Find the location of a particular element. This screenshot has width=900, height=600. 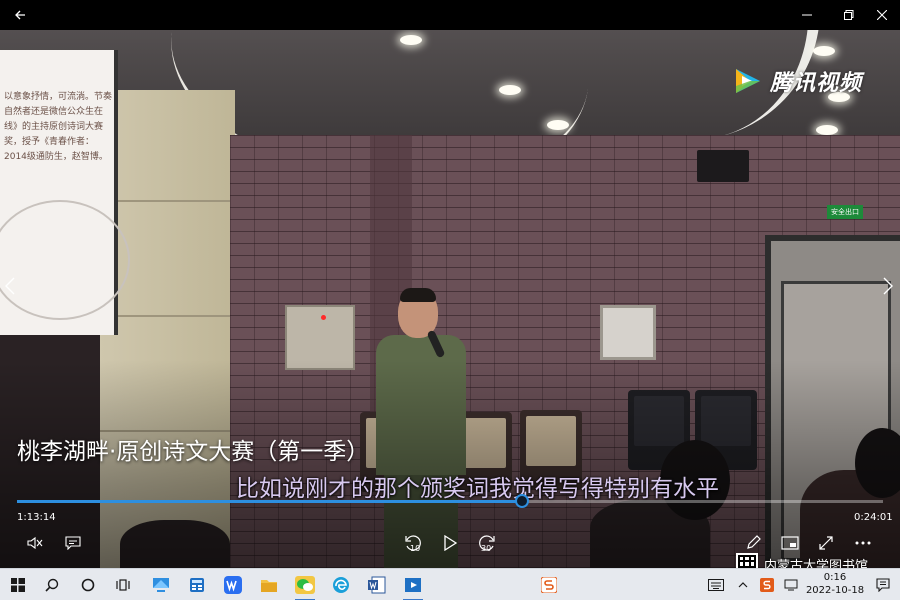

seek-thumb is located at coordinates (521, 501).